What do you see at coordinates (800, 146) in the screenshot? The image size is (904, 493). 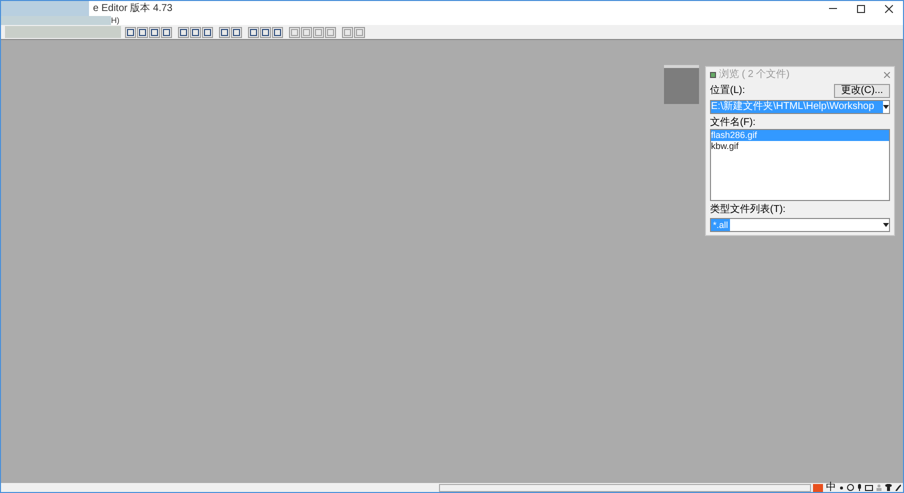 I see `file-item: kbw.gif` at bounding box center [800, 146].